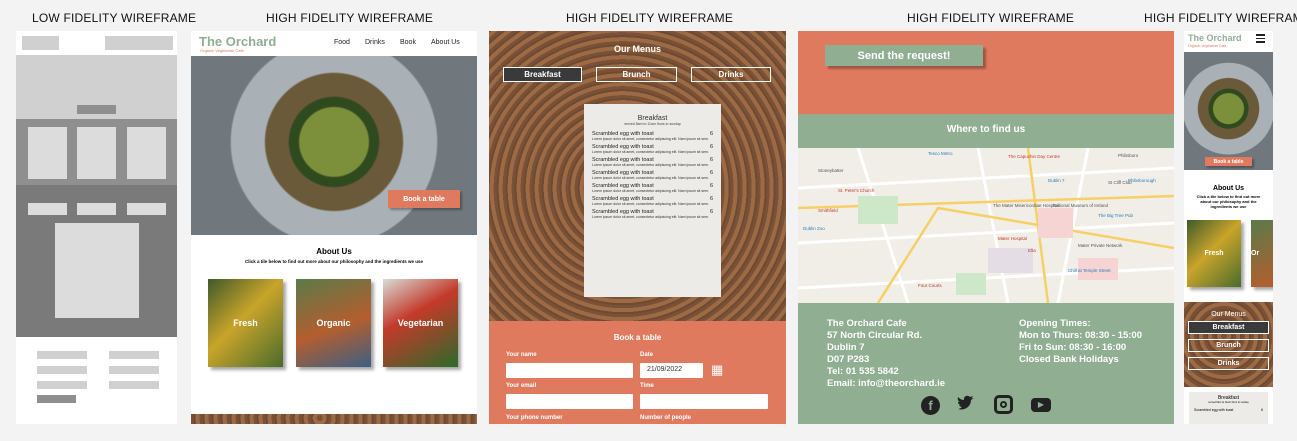 This screenshot has width=1297, height=441. I want to click on hero-image, so click(334, 145).